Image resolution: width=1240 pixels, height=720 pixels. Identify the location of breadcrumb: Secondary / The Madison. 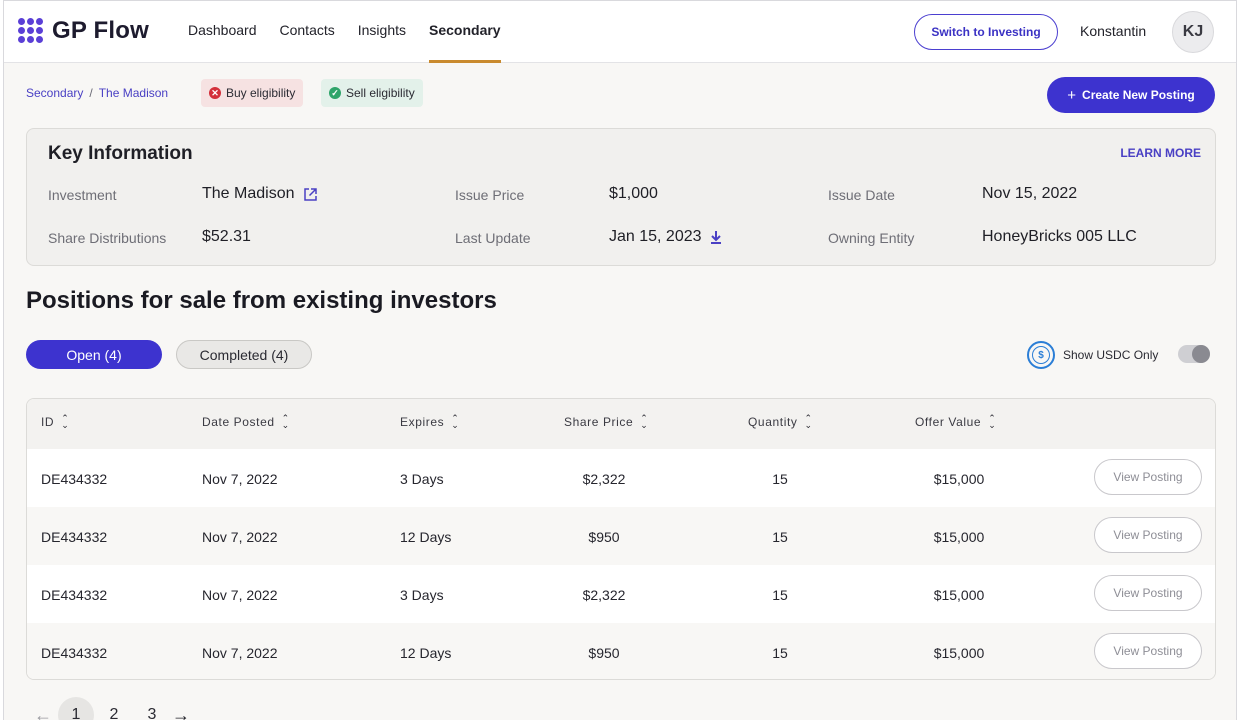
(97, 93).